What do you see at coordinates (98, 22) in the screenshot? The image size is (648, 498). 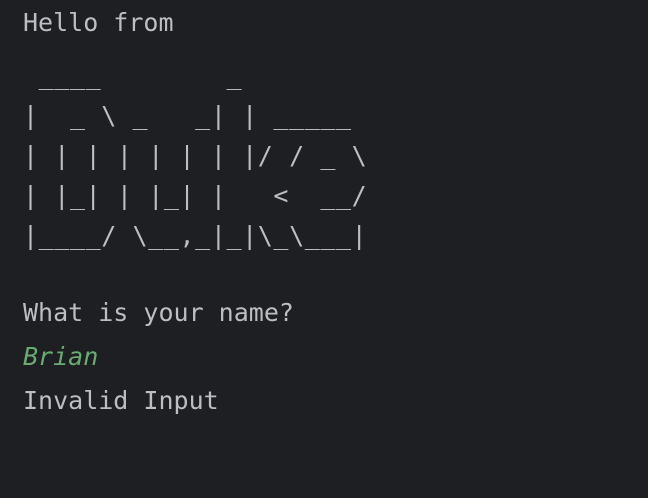 I see `greeting-line: Hello from` at bounding box center [98, 22].